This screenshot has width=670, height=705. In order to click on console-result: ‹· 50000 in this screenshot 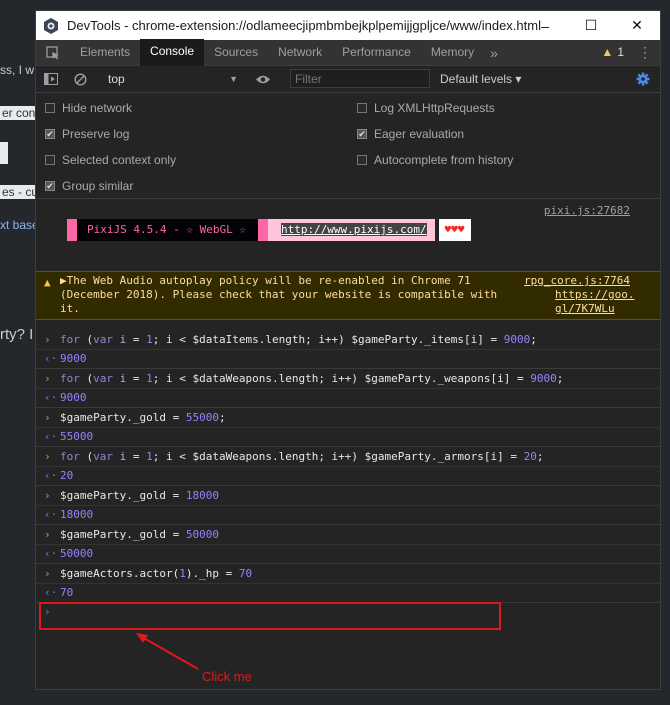, I will do `click(348, 554)`.